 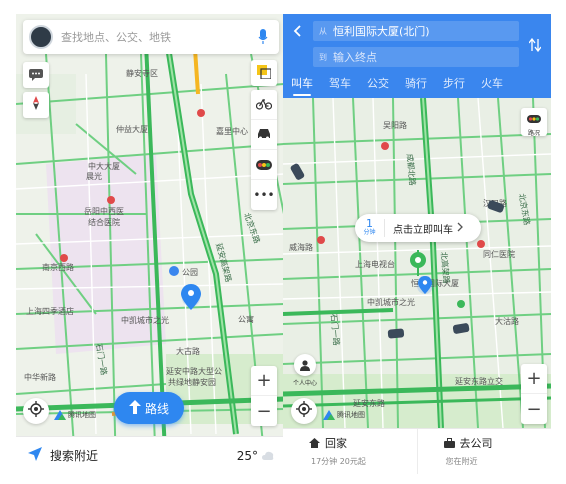 What do you see at coordinates (174, 271) in the screenshot?
I see `poi-park-marker` at bounding box center [174, 271].